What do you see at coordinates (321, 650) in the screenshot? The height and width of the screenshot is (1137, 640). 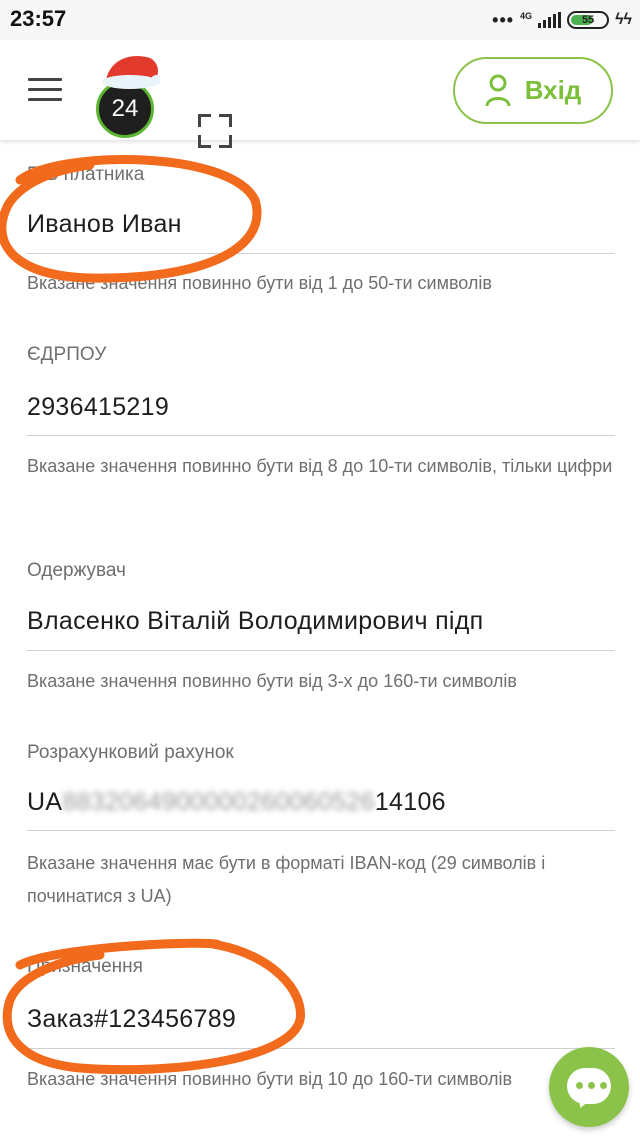 I see `recipient-underline` at bounding box center [321, 650].